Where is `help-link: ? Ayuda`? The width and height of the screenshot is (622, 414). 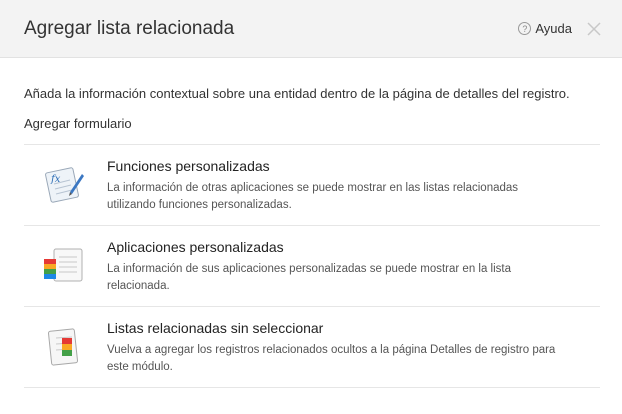 help-link: ? Ayuda is located at coordinates (545, 28).